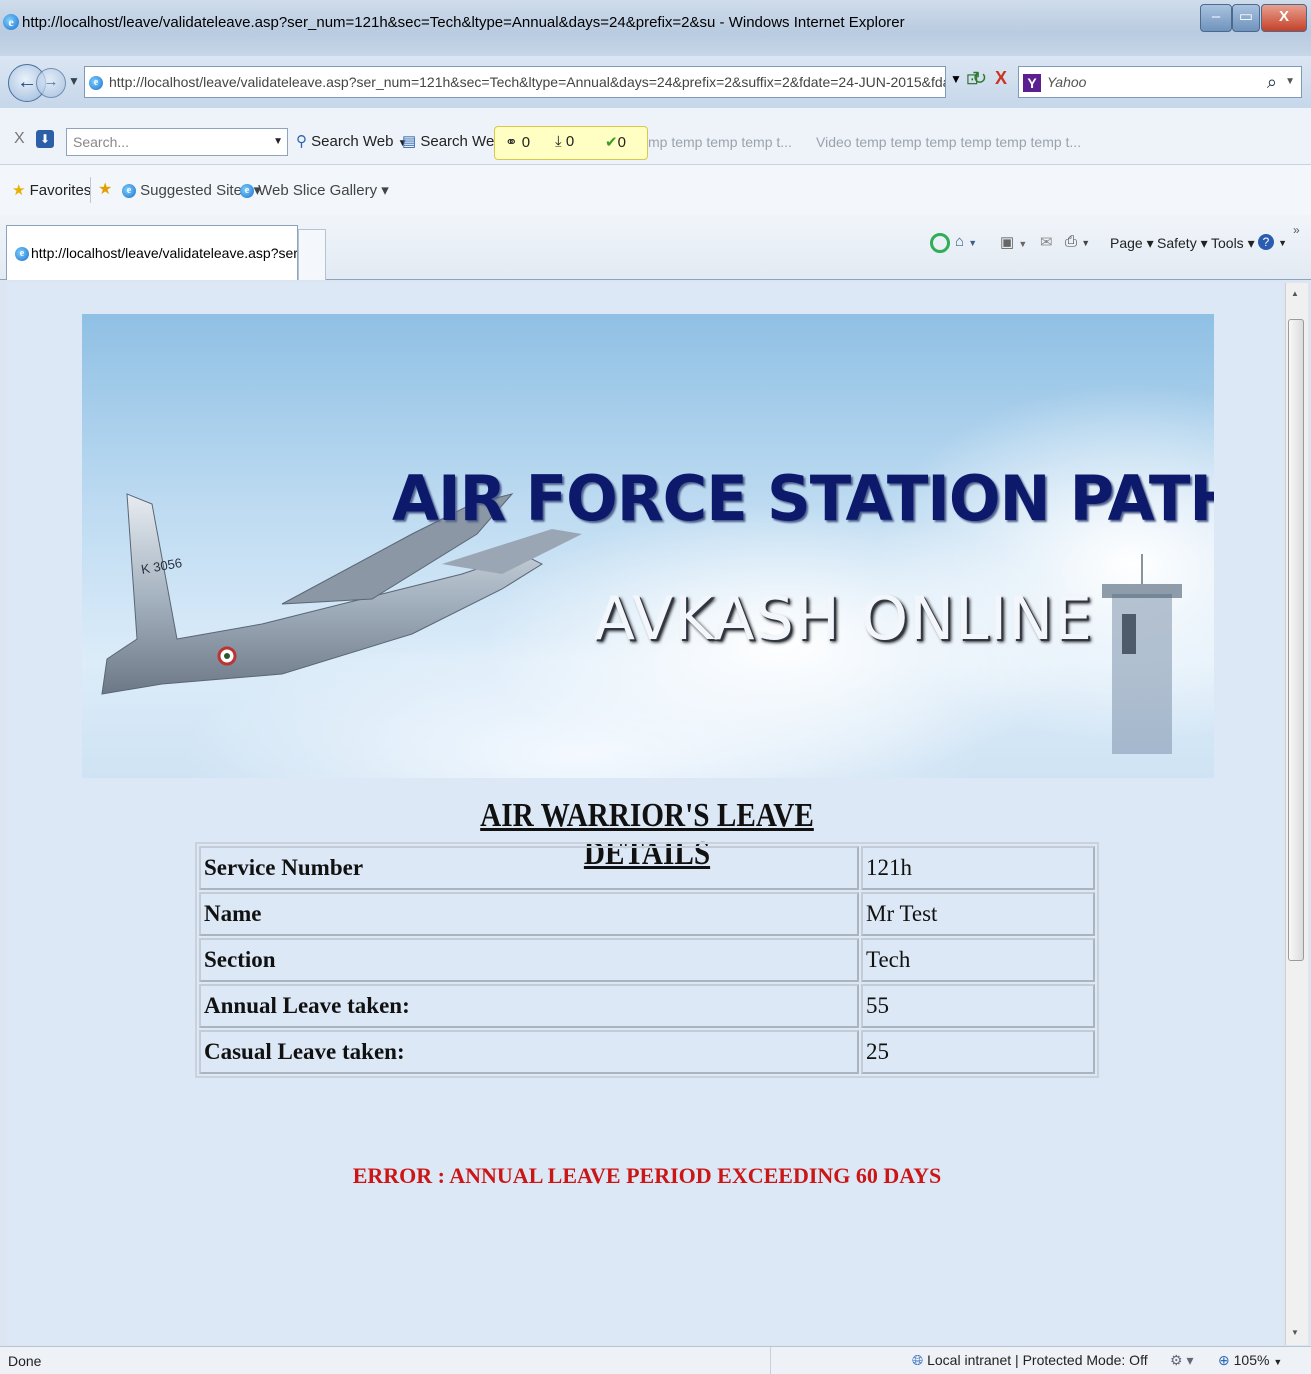 This screenshot has width=1311, height=1374. Describe the element at coordinates (105, 189) in the screenshot. I see `add-to-favorites-icon: ★` at that location.